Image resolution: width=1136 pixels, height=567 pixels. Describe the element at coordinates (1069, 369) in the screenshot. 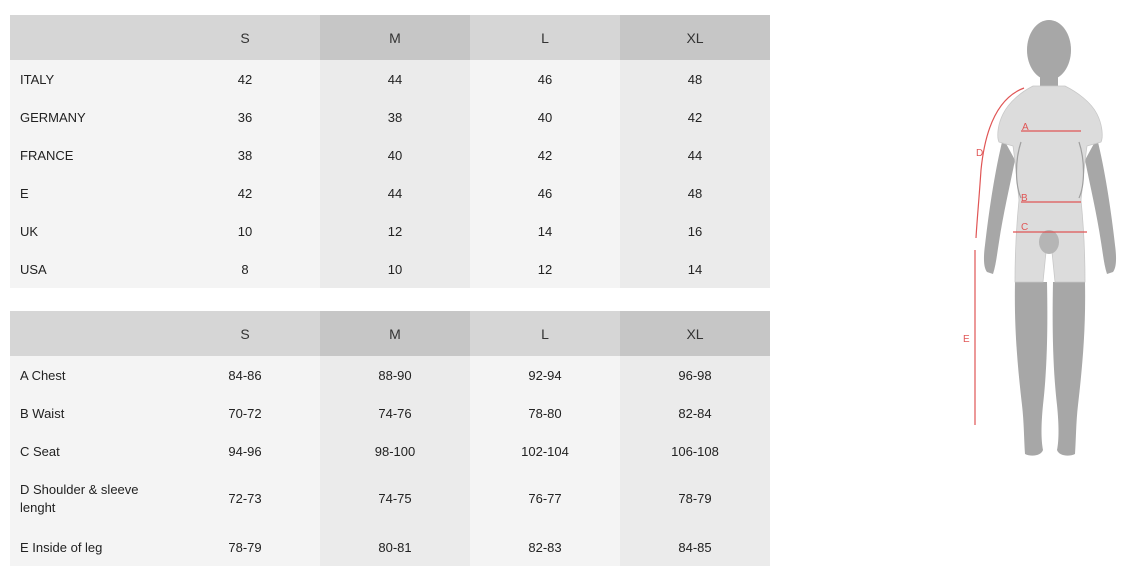

I see `right-leg` at that location.